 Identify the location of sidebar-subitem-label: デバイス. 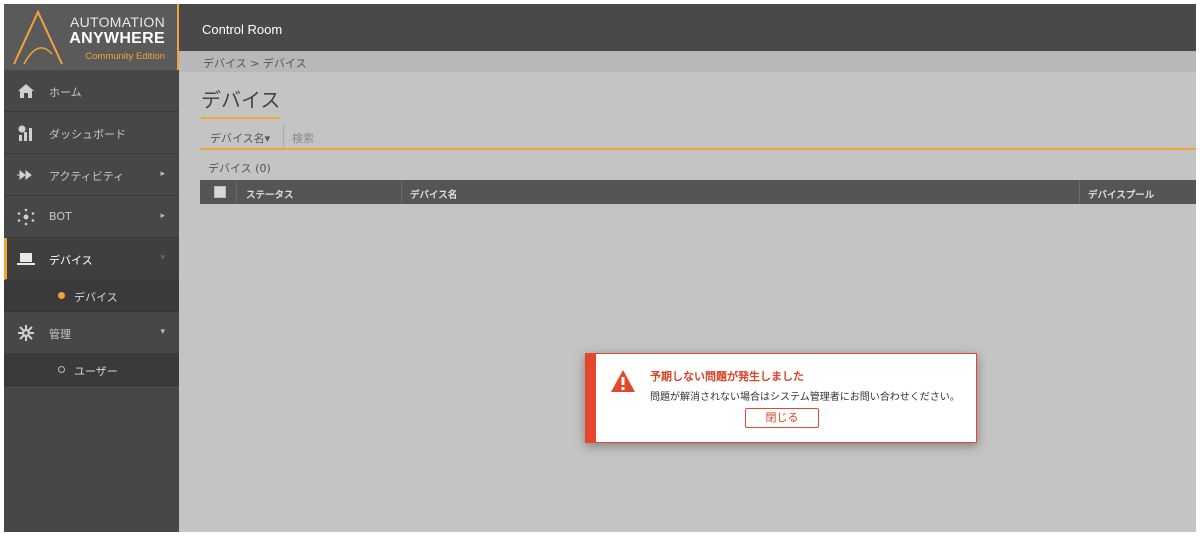
(96, 297).